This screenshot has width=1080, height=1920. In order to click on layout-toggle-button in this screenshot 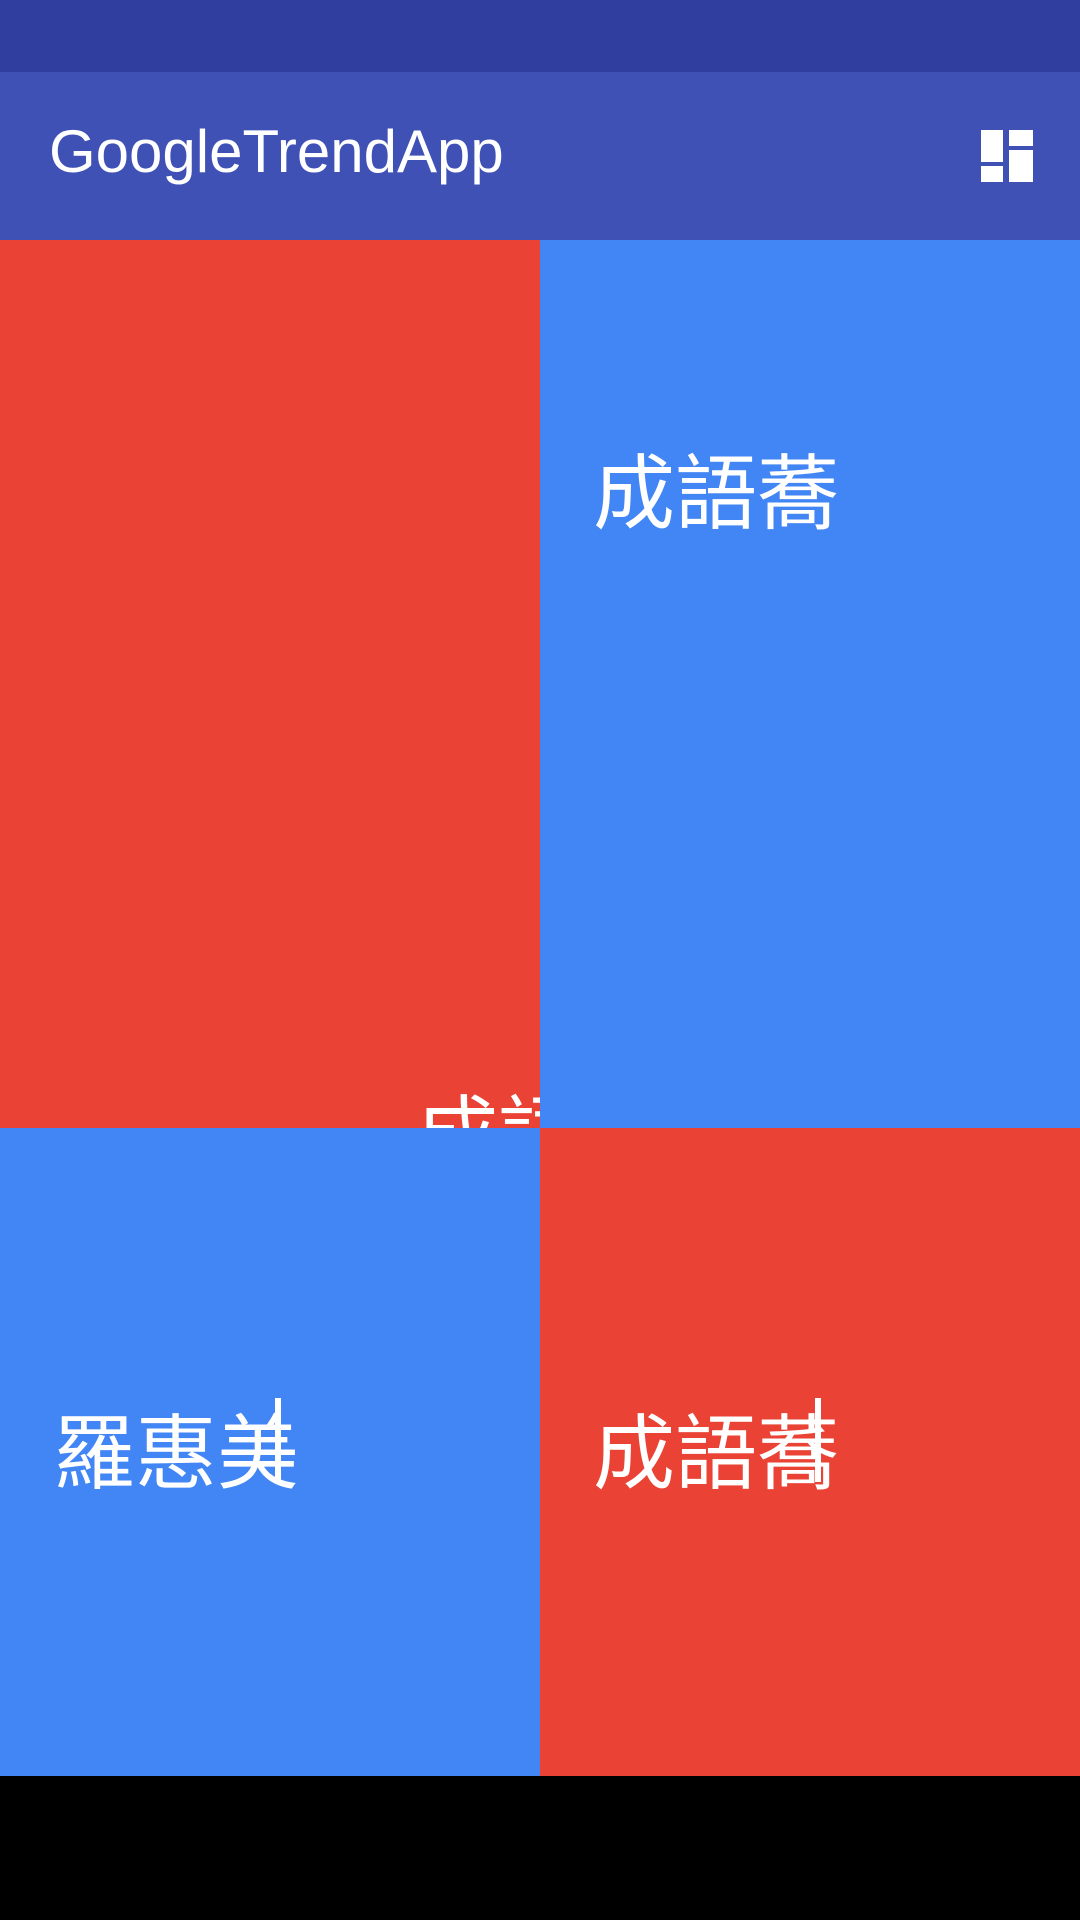, I will do `click(1007, 156)`.